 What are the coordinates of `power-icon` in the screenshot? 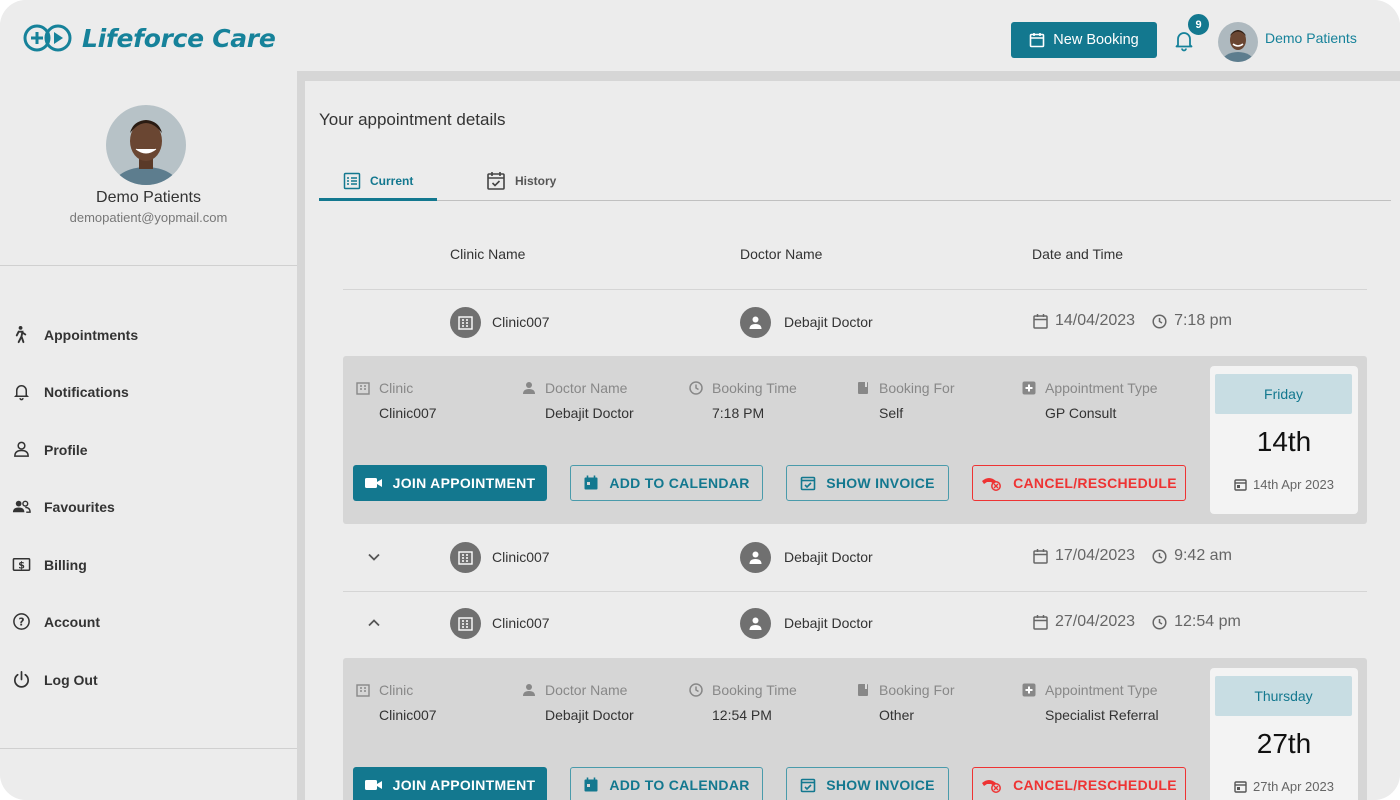 It's located at (21, 679).